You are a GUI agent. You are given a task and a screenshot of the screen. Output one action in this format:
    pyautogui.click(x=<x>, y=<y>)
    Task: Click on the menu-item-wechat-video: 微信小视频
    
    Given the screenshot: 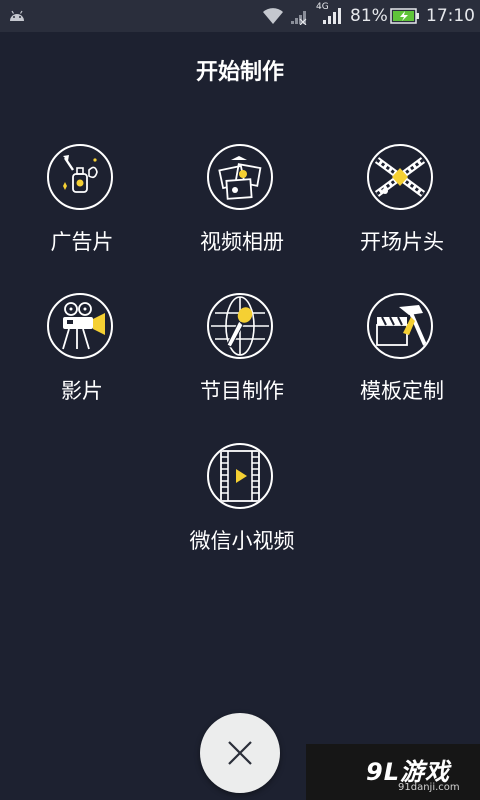 What is the action you would take?
    pyautogui.click(x=242, y=513)
    